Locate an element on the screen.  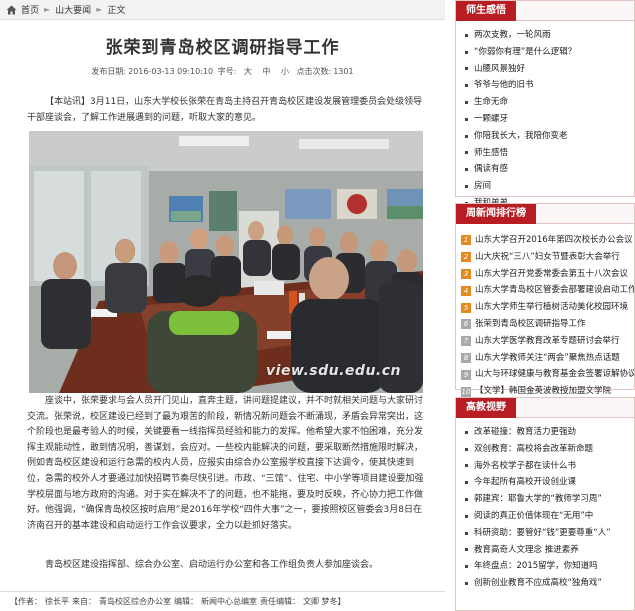
ranking-item-link: 山大与环球健康与教育基金会签署谅解协议 is located at coordinates (554, 374).